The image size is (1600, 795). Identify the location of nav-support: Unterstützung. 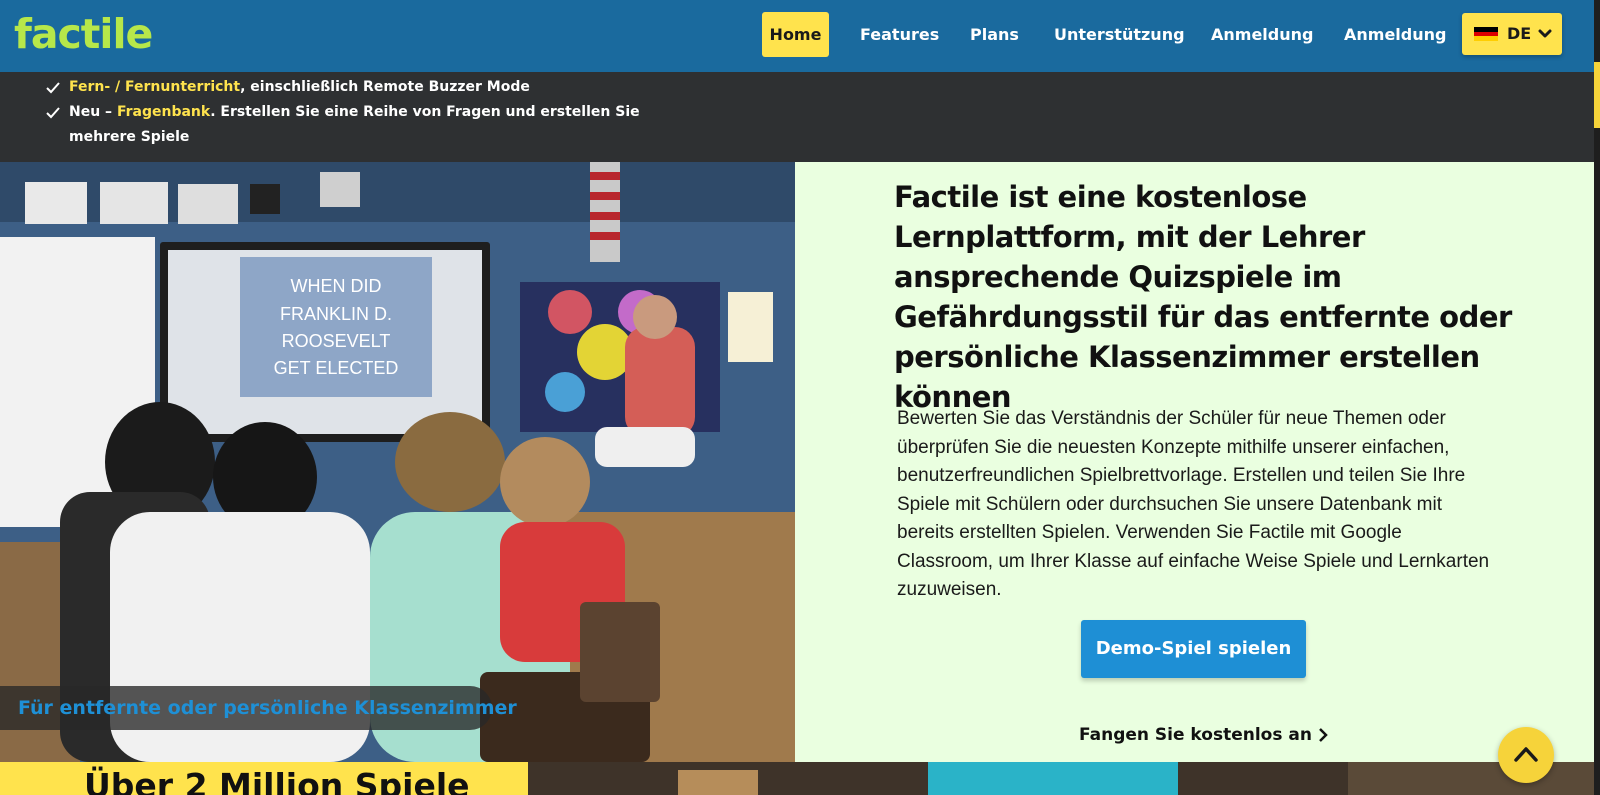
(1119, 34).